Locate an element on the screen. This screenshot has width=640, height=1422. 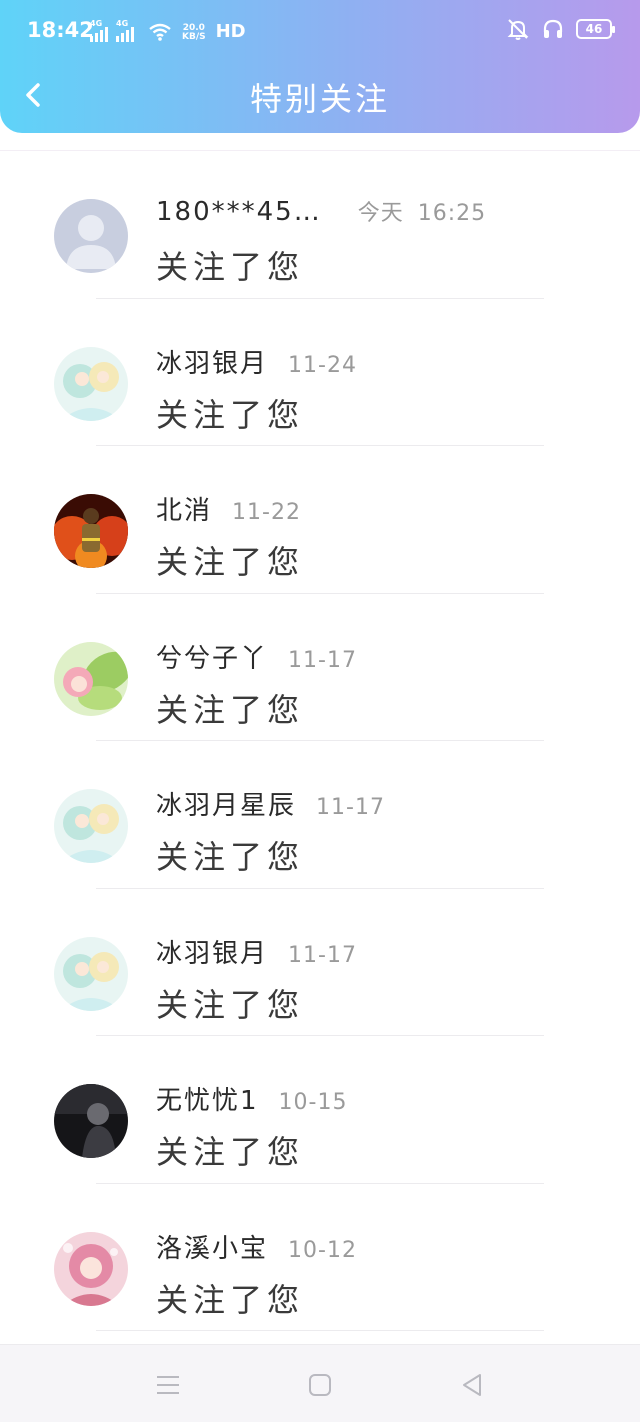
network-status: 4G 4G 20.0 KB/S HD is located at coordinates (168, 30).